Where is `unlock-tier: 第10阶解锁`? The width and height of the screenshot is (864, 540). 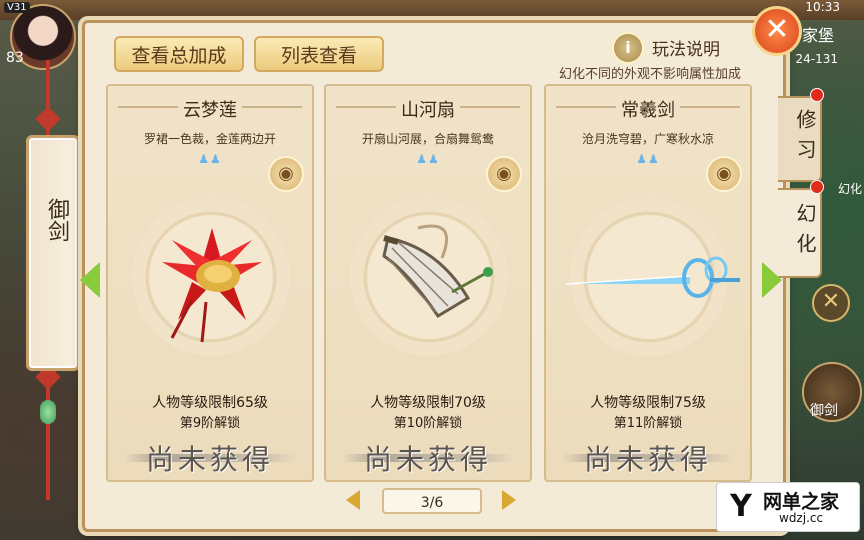 unlock-tier: 第10阶解锁 is located at coordinates (428, 423).